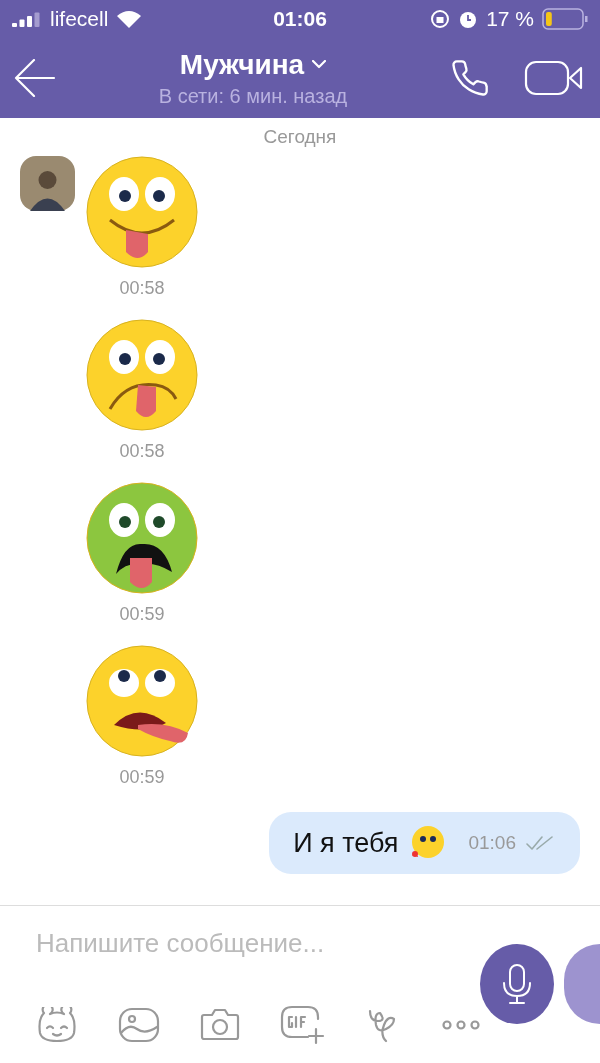 The width and height of the screenshot is (600, 1063). I want to click on back-arrow-icon, so click(35, 78).